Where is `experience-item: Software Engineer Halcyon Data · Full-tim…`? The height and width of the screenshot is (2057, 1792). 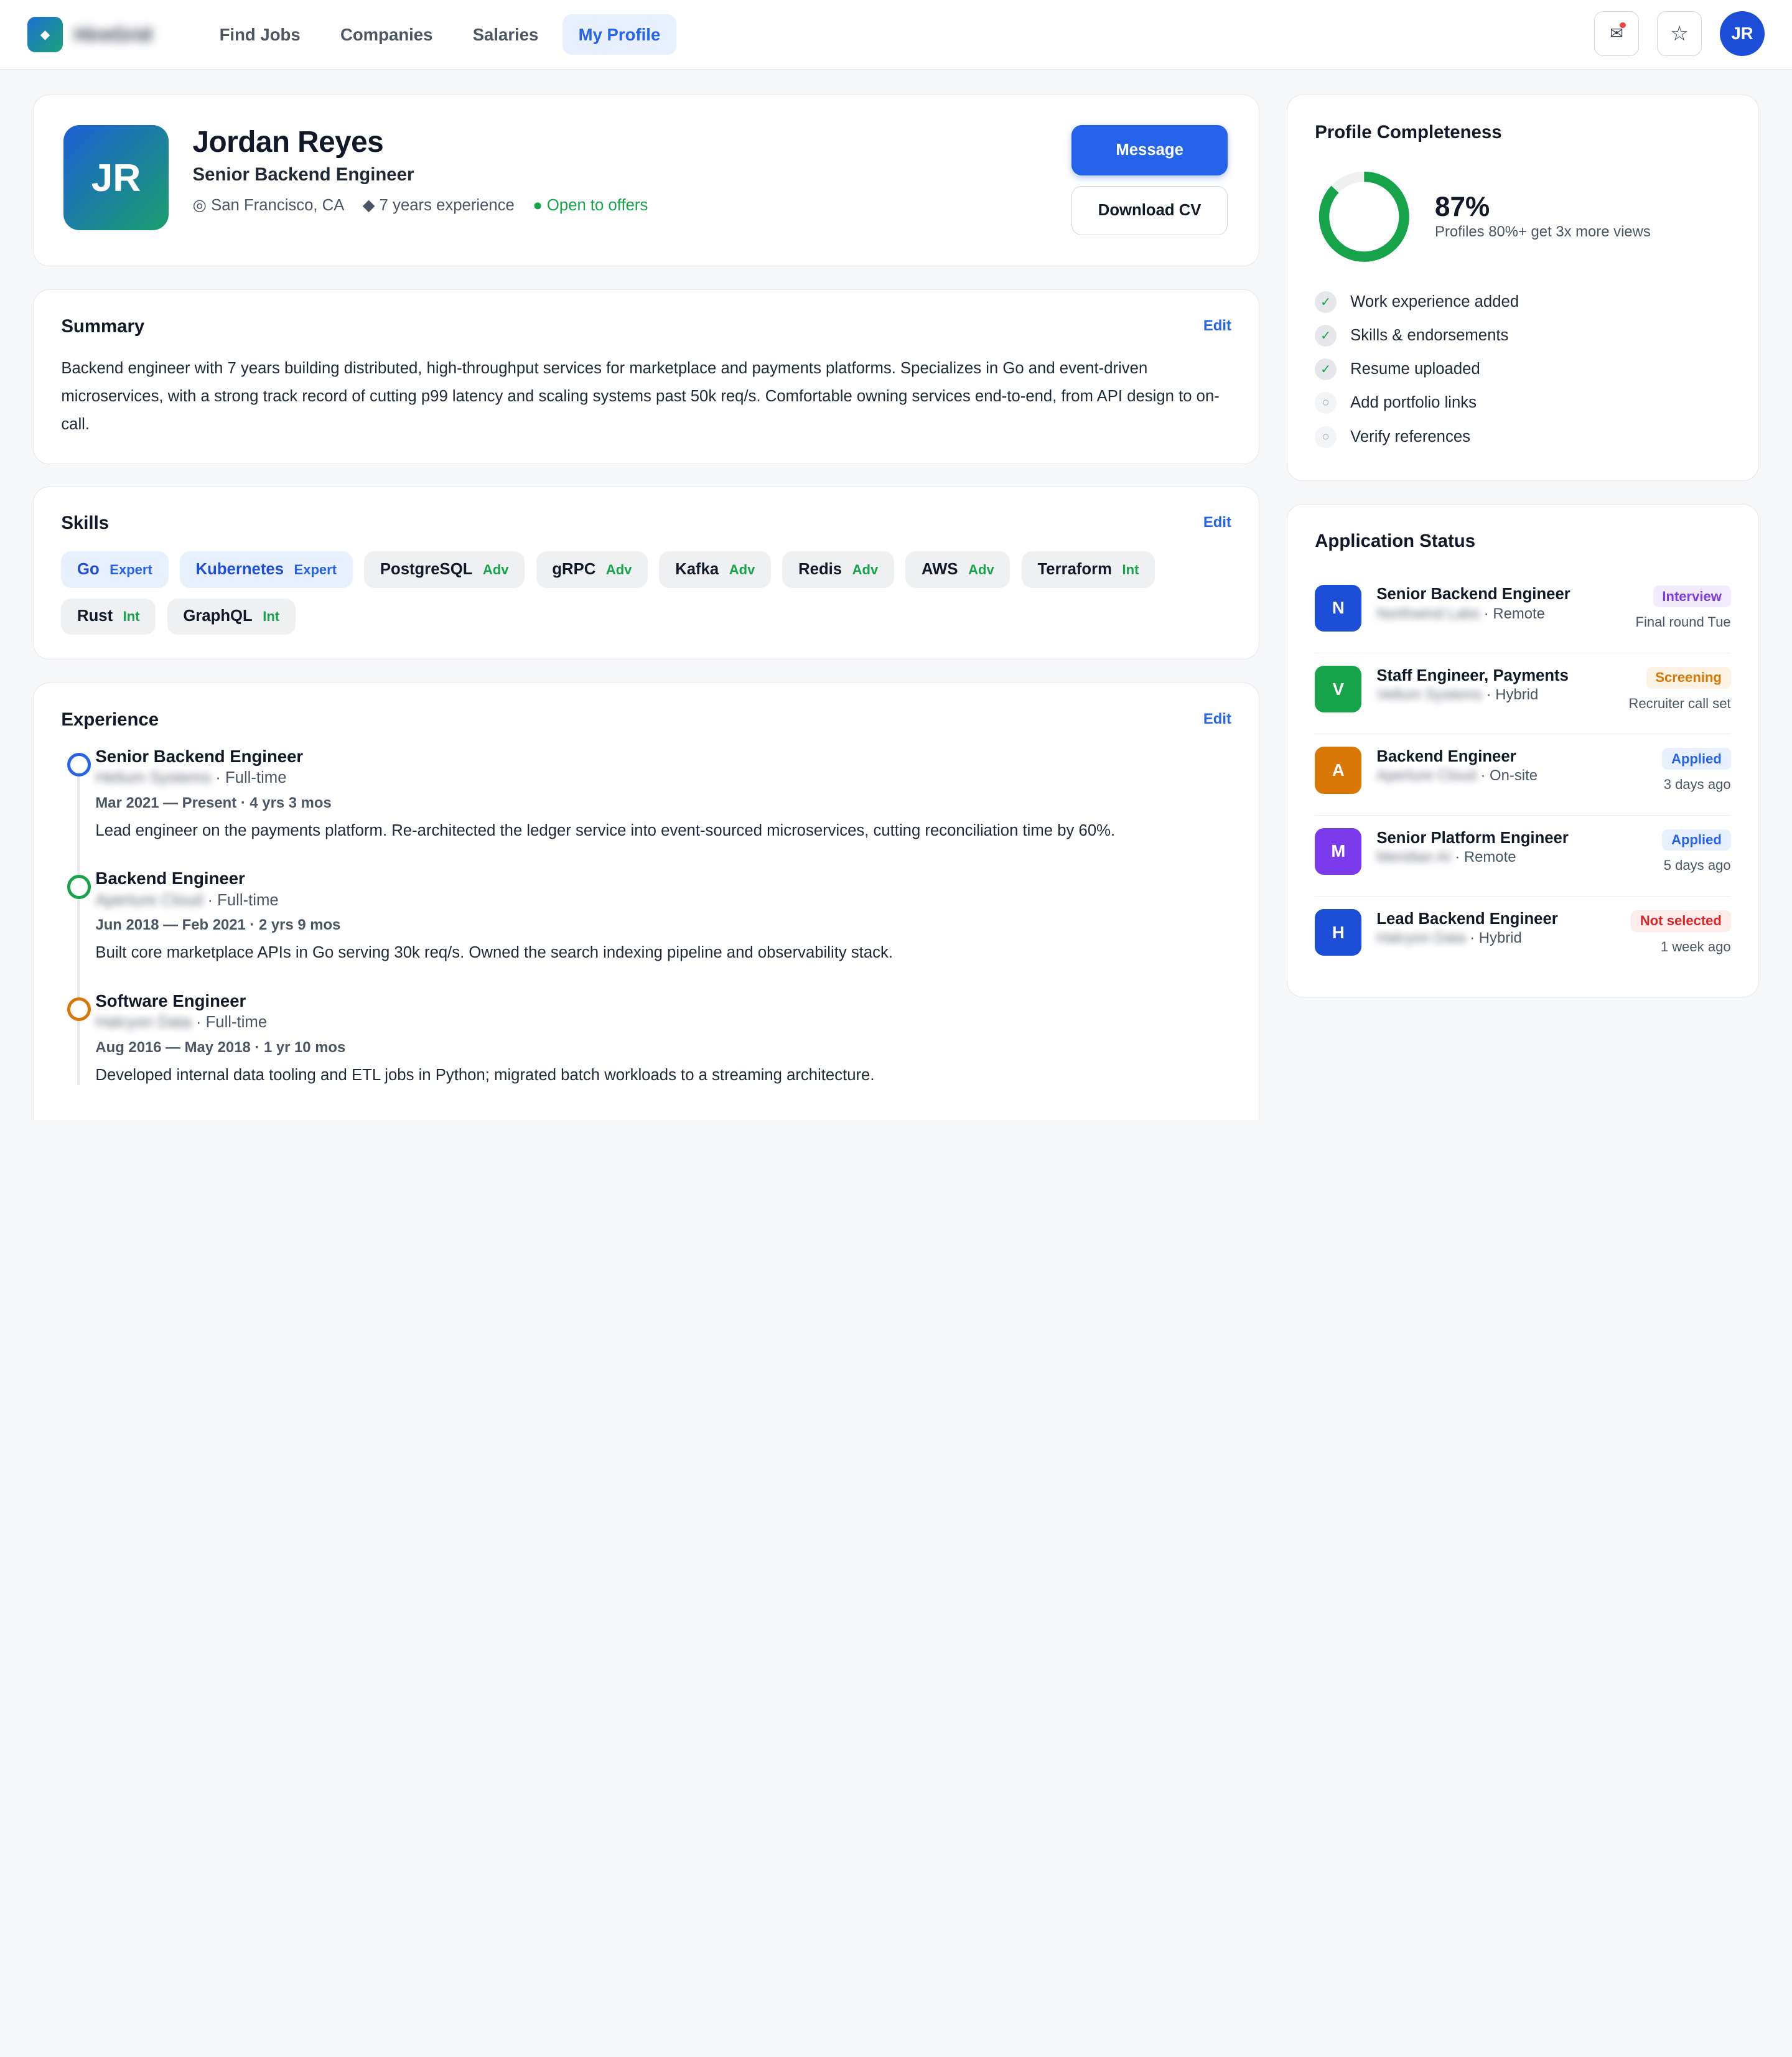 experience-item: Software Engineer Halcyon Data · Full-tim… is located at coordinates (647, 1038).